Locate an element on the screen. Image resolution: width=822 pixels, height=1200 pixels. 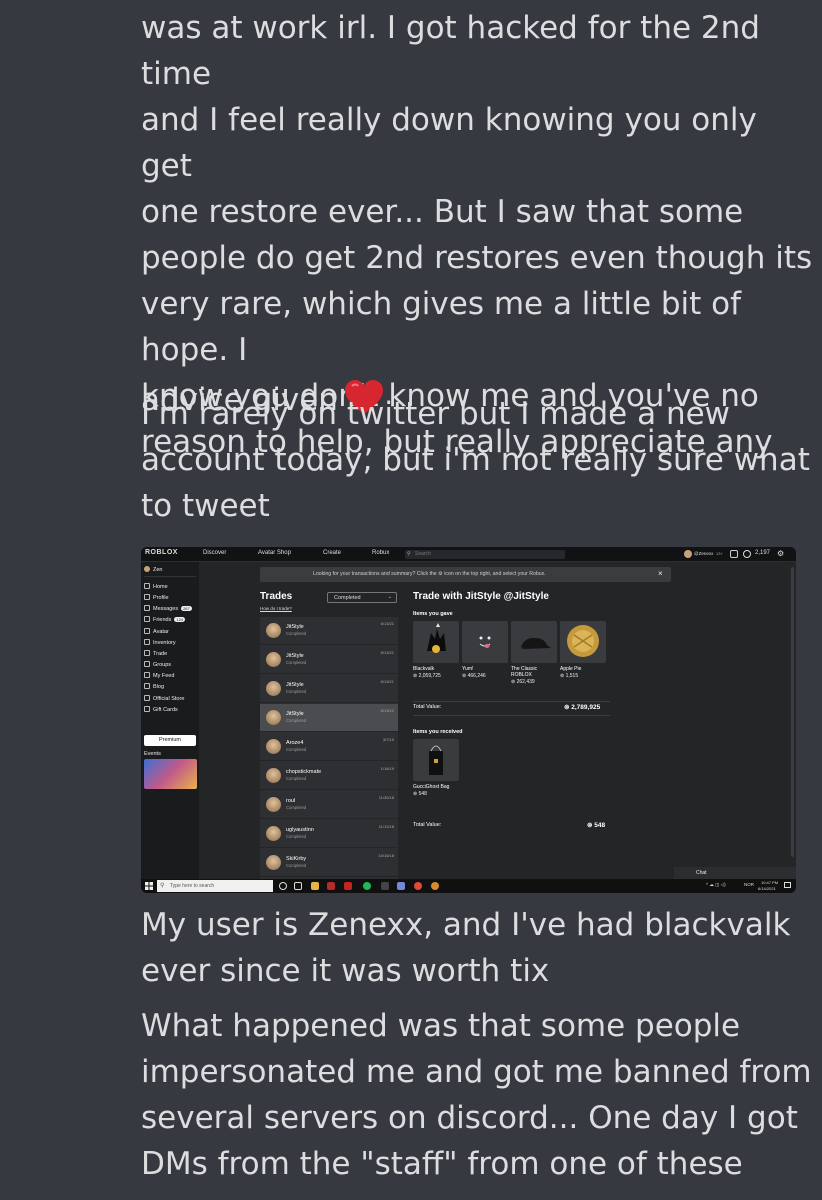
trade-row: Aroze4 Completed 3/7/19 is located at coordinates (329, 747).